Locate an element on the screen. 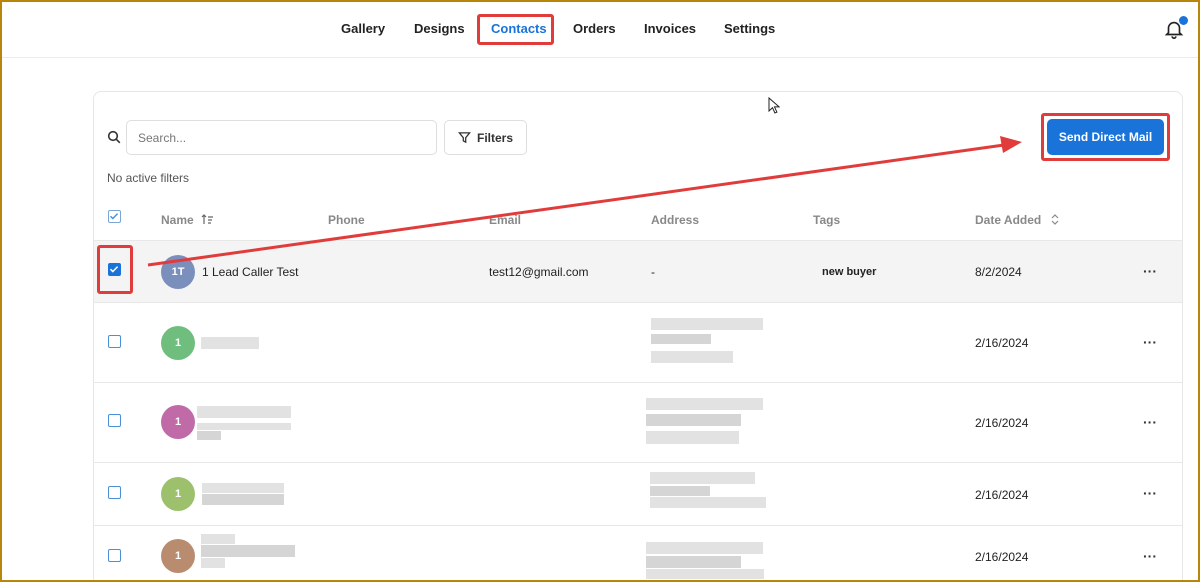  nav-orders: Orders is located at coordinates (594, 28).